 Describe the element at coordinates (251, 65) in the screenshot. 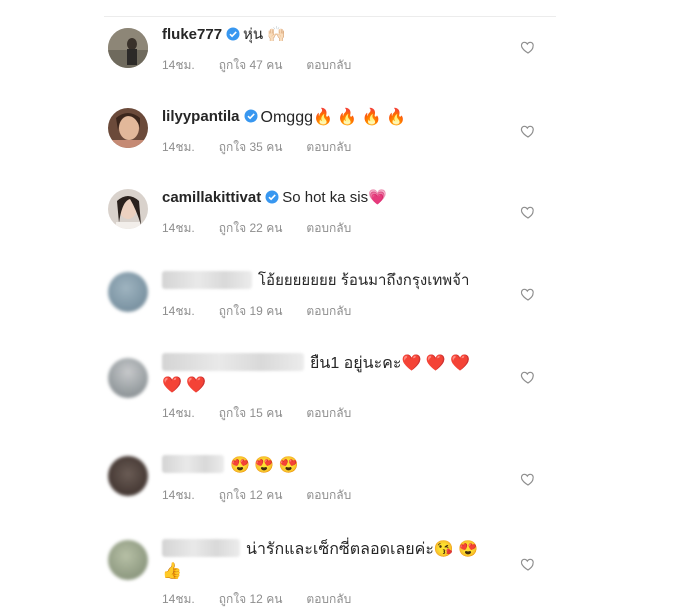

I see `likes-count: ถูกใจ 47 คน` at that location.